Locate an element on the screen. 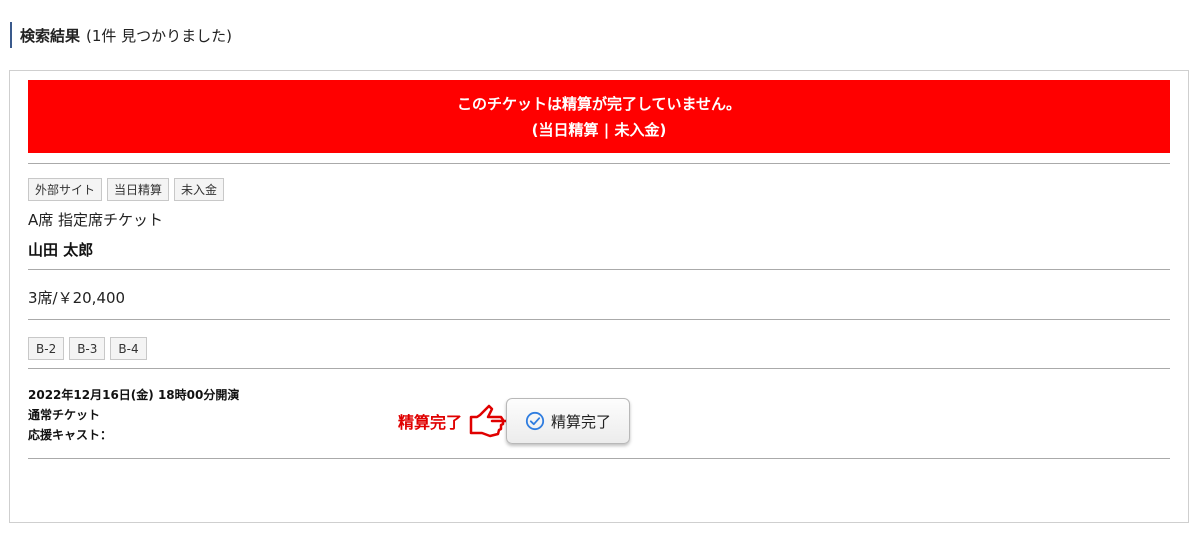  performance-info: 2022年12月16日(金) 18時00分開演 通常チケット 応援キャスト： is located at coordinates (133, 415).